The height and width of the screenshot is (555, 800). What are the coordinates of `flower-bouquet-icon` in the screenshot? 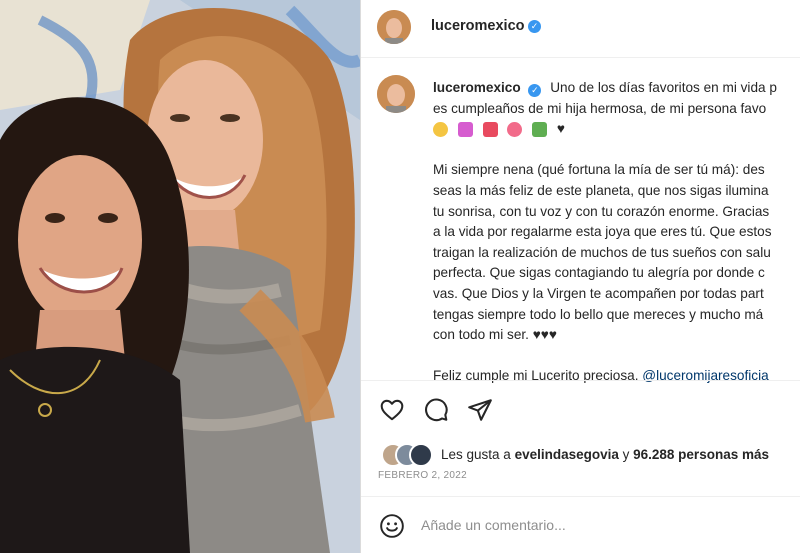 It's located at (540, 130).